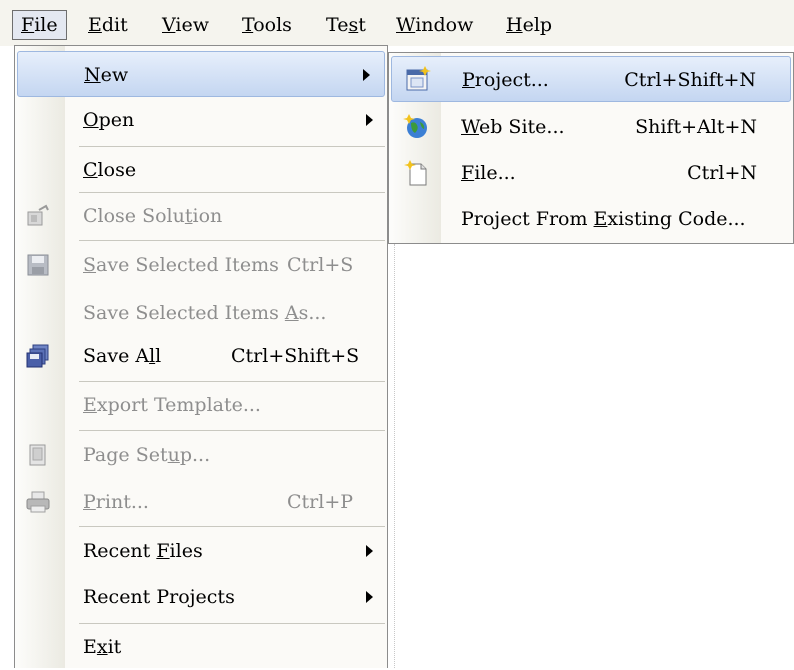 This screenshot has width=794, height=670. I want to click on menu-item-save-all: Save All Ctrl+Shift+S, so click(226, 356).